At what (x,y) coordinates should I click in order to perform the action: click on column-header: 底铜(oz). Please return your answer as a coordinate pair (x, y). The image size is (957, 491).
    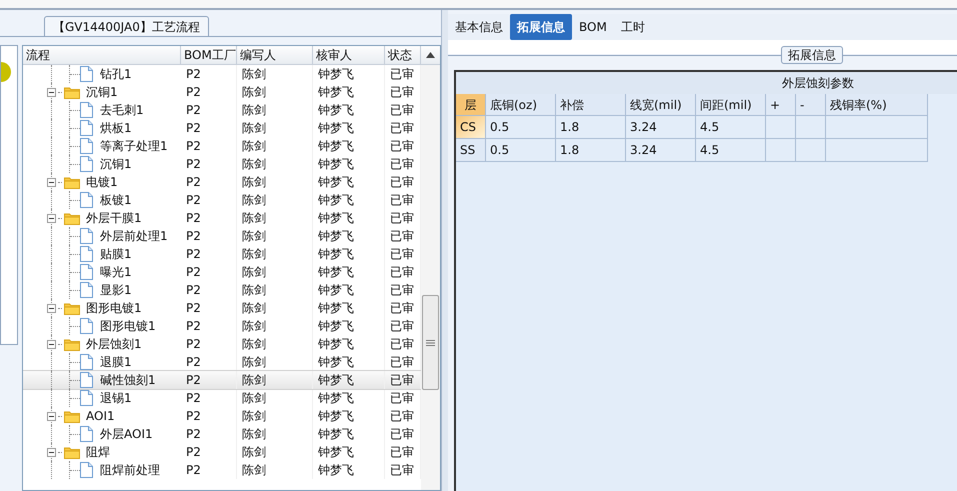
    Looking at the image, I should click on (521, 105).